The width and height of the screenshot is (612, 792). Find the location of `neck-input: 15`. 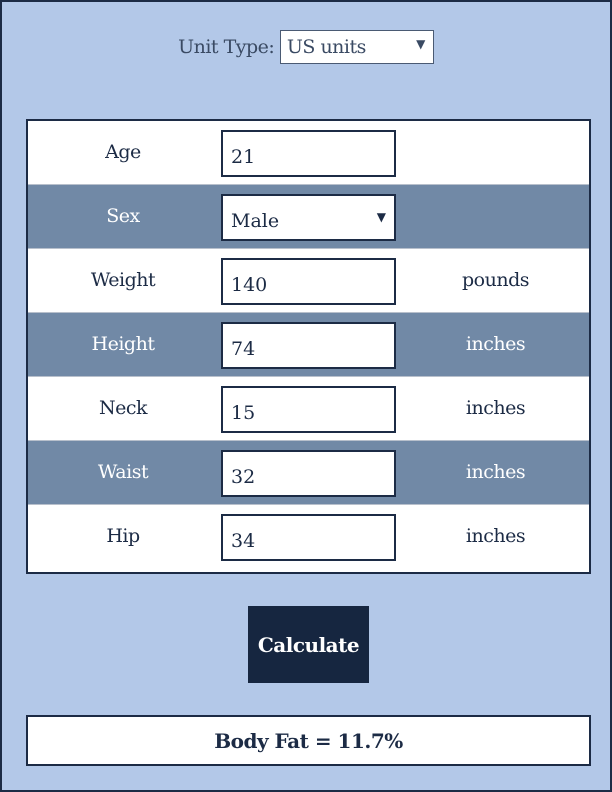

neck-input: 15 is located at coordinates (308, 409).